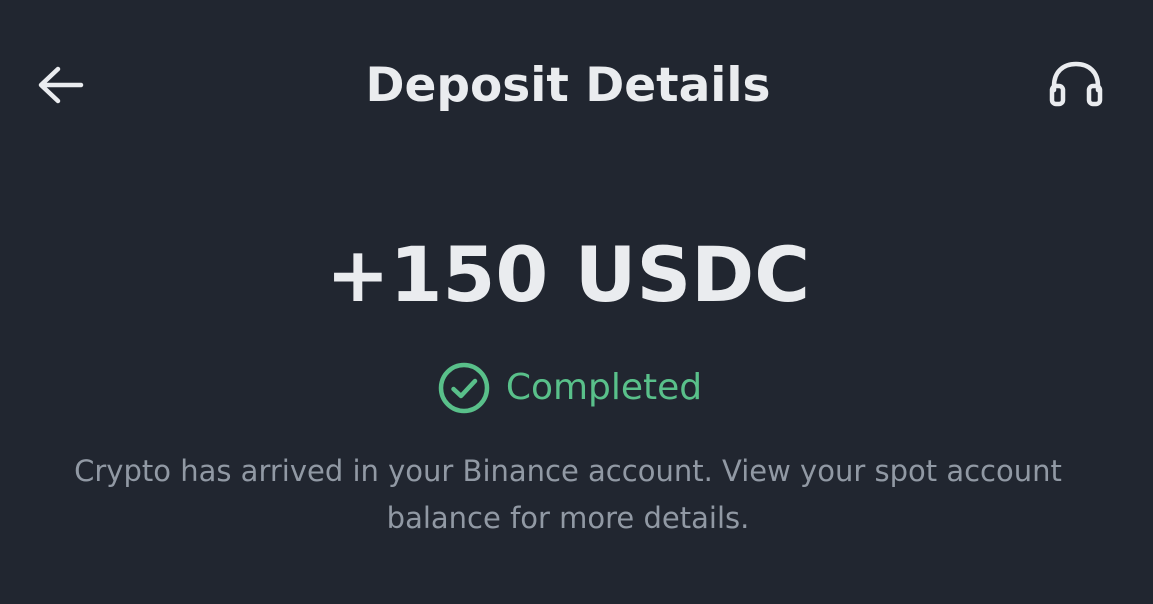 The height and width of the screenshot is (604, 1153). What do you see at coordinates (464, 388) in the screenshot?
I see `check-circle-icon` at bounding box center [464, 388].